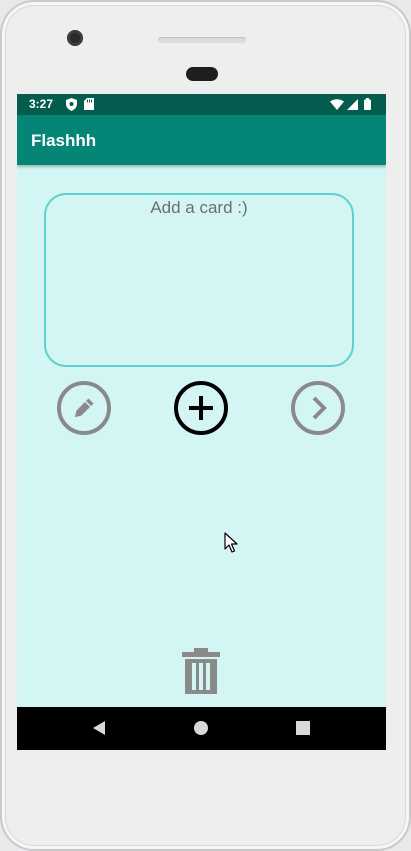 This screenshot has width=411, height=851. I want to click on status-time: 3:27, so click(41, 104).